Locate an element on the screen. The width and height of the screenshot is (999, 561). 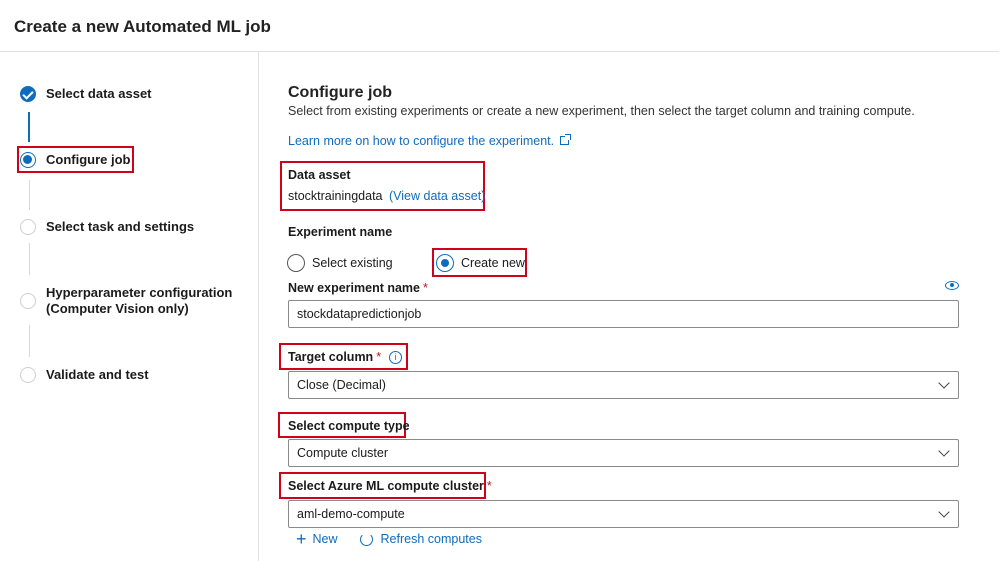
step-validate-test: Validate and test is located at coordinates (84, 375).